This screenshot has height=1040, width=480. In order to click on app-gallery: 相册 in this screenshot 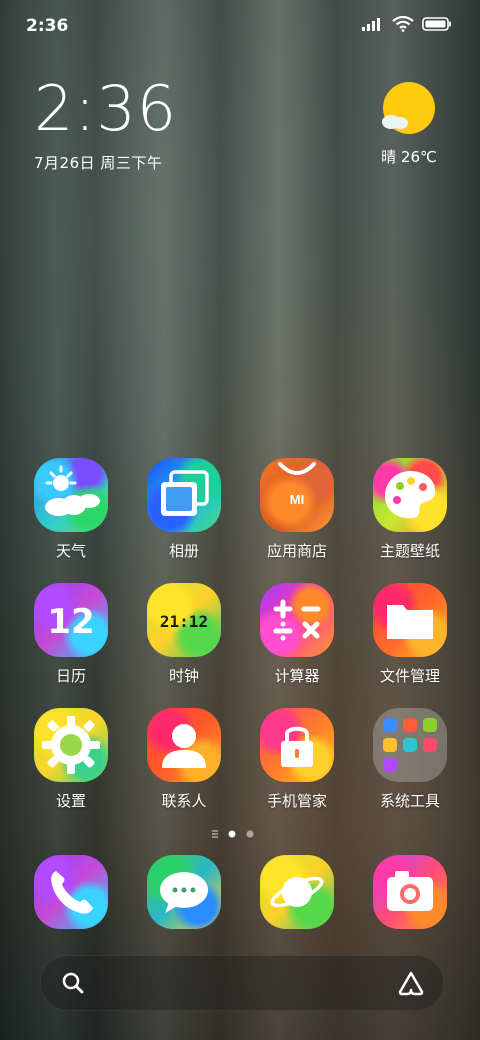, I will do `click(184, 509)`.